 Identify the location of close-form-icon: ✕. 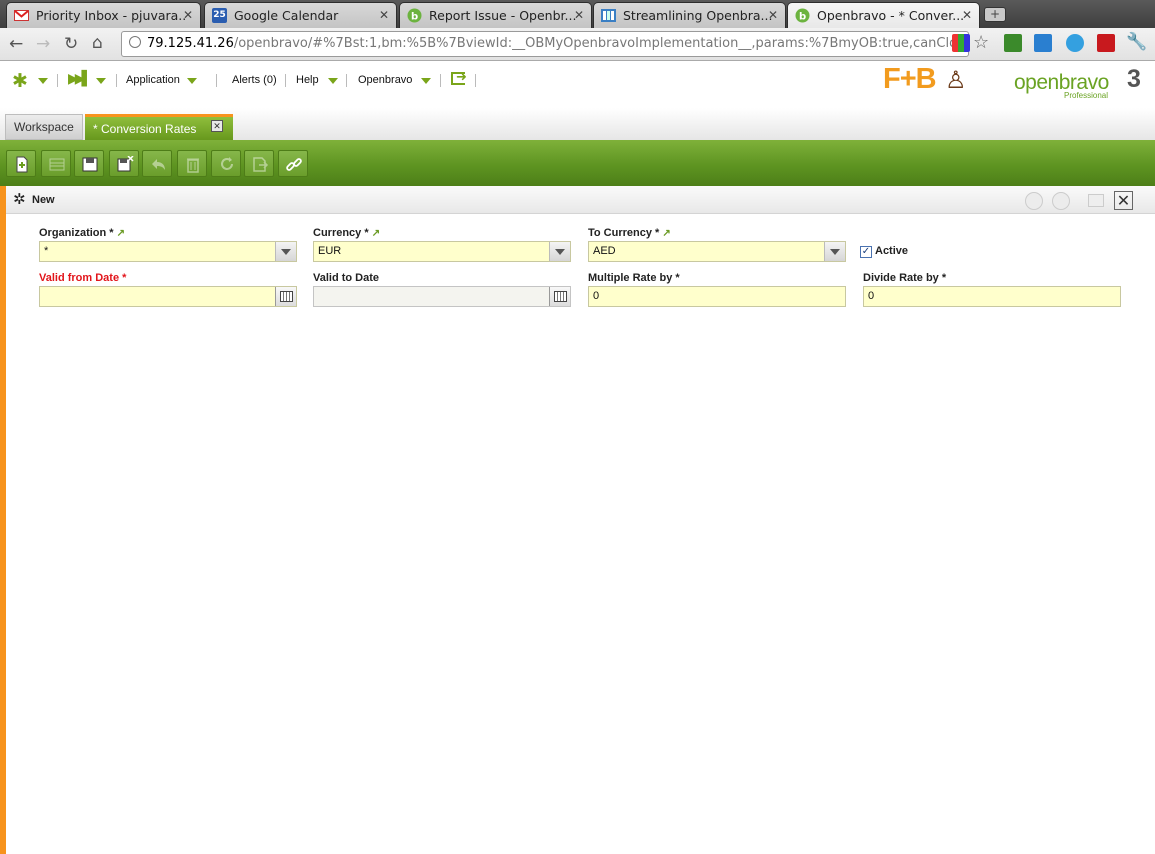
(1123, 200).